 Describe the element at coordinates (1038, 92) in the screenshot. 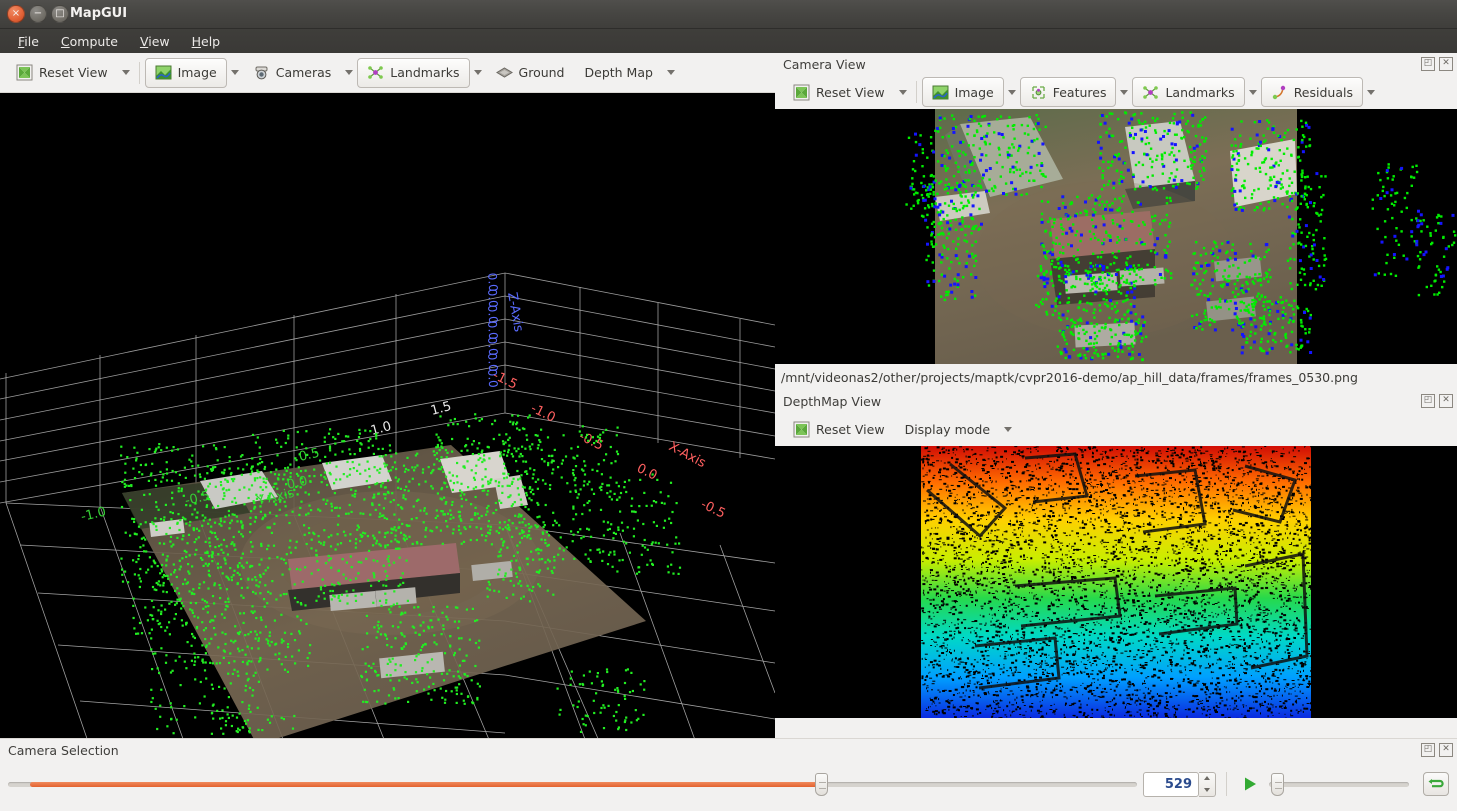

I see `features-icon` at that location.